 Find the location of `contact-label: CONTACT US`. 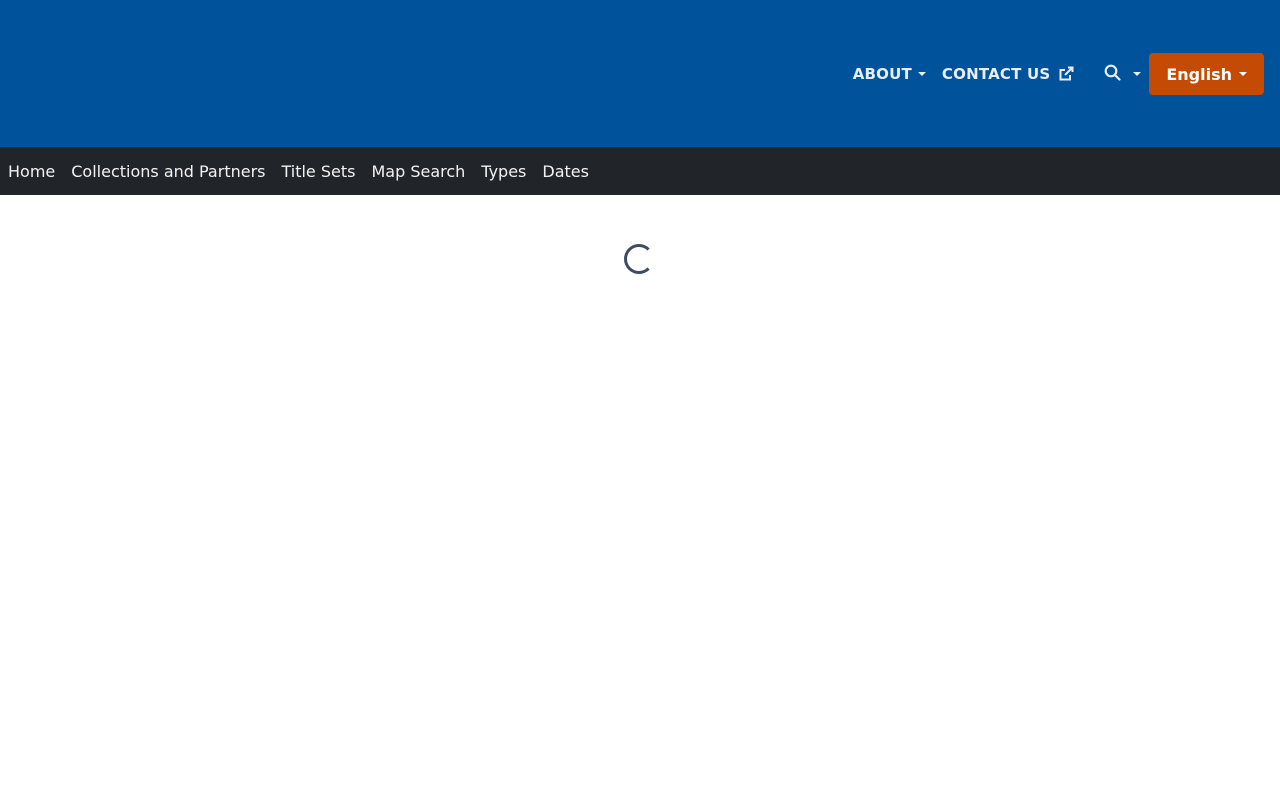

contact-label: CONTACT US is located at coordinates (996, 74).